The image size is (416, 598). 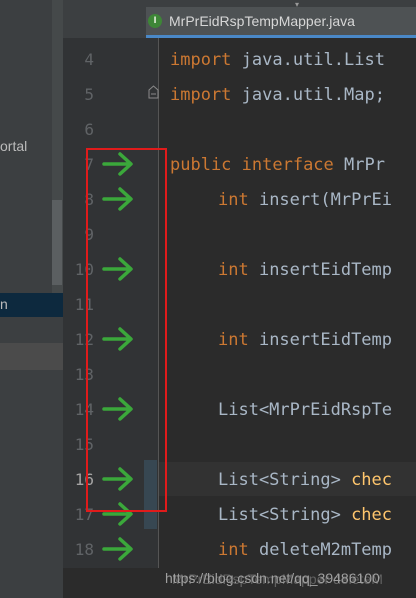 What do you see at coordinates (31, 356) in the screenshot?
I see `project-tree-hover-row` at bounding box center [31, 356].